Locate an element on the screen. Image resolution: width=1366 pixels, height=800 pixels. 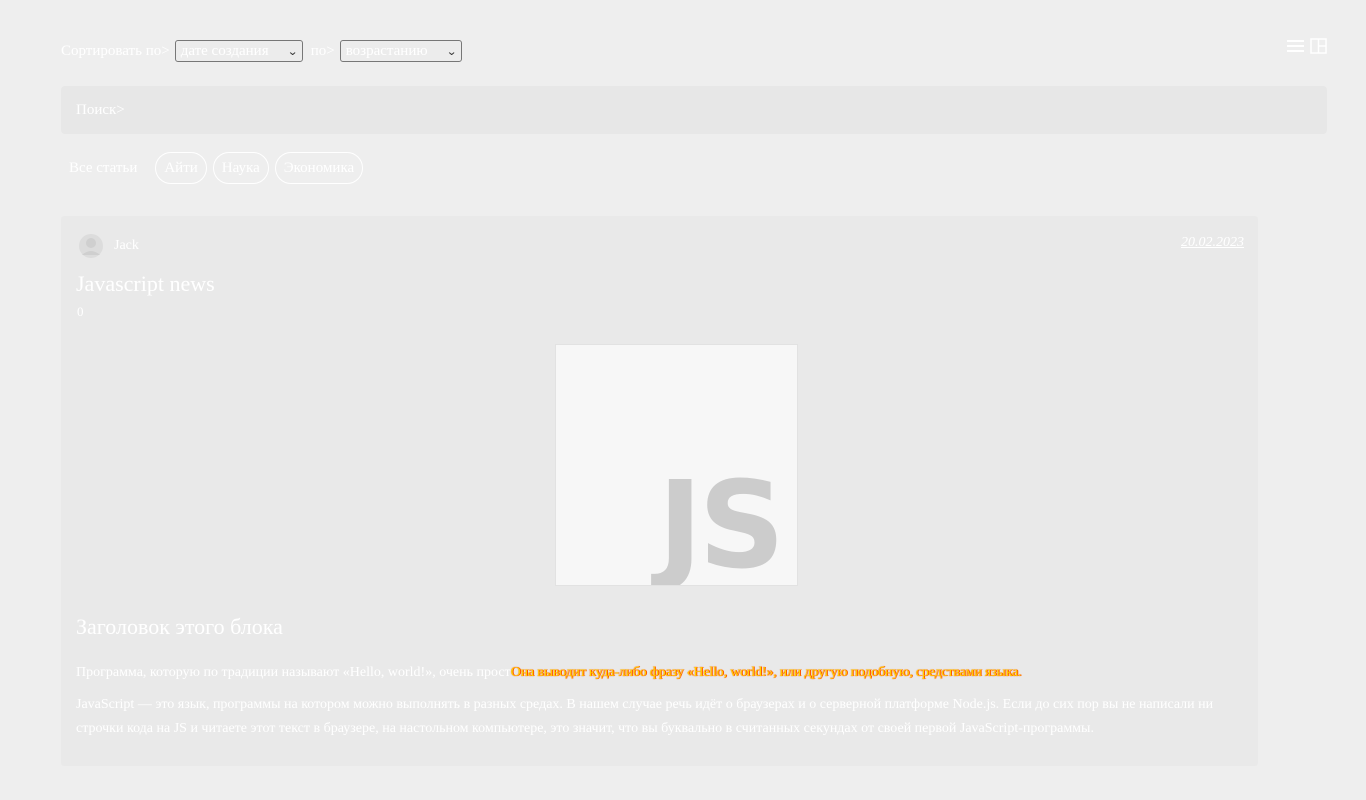
tab-all-articles: Все статьи is located at coordinates (103, 168).